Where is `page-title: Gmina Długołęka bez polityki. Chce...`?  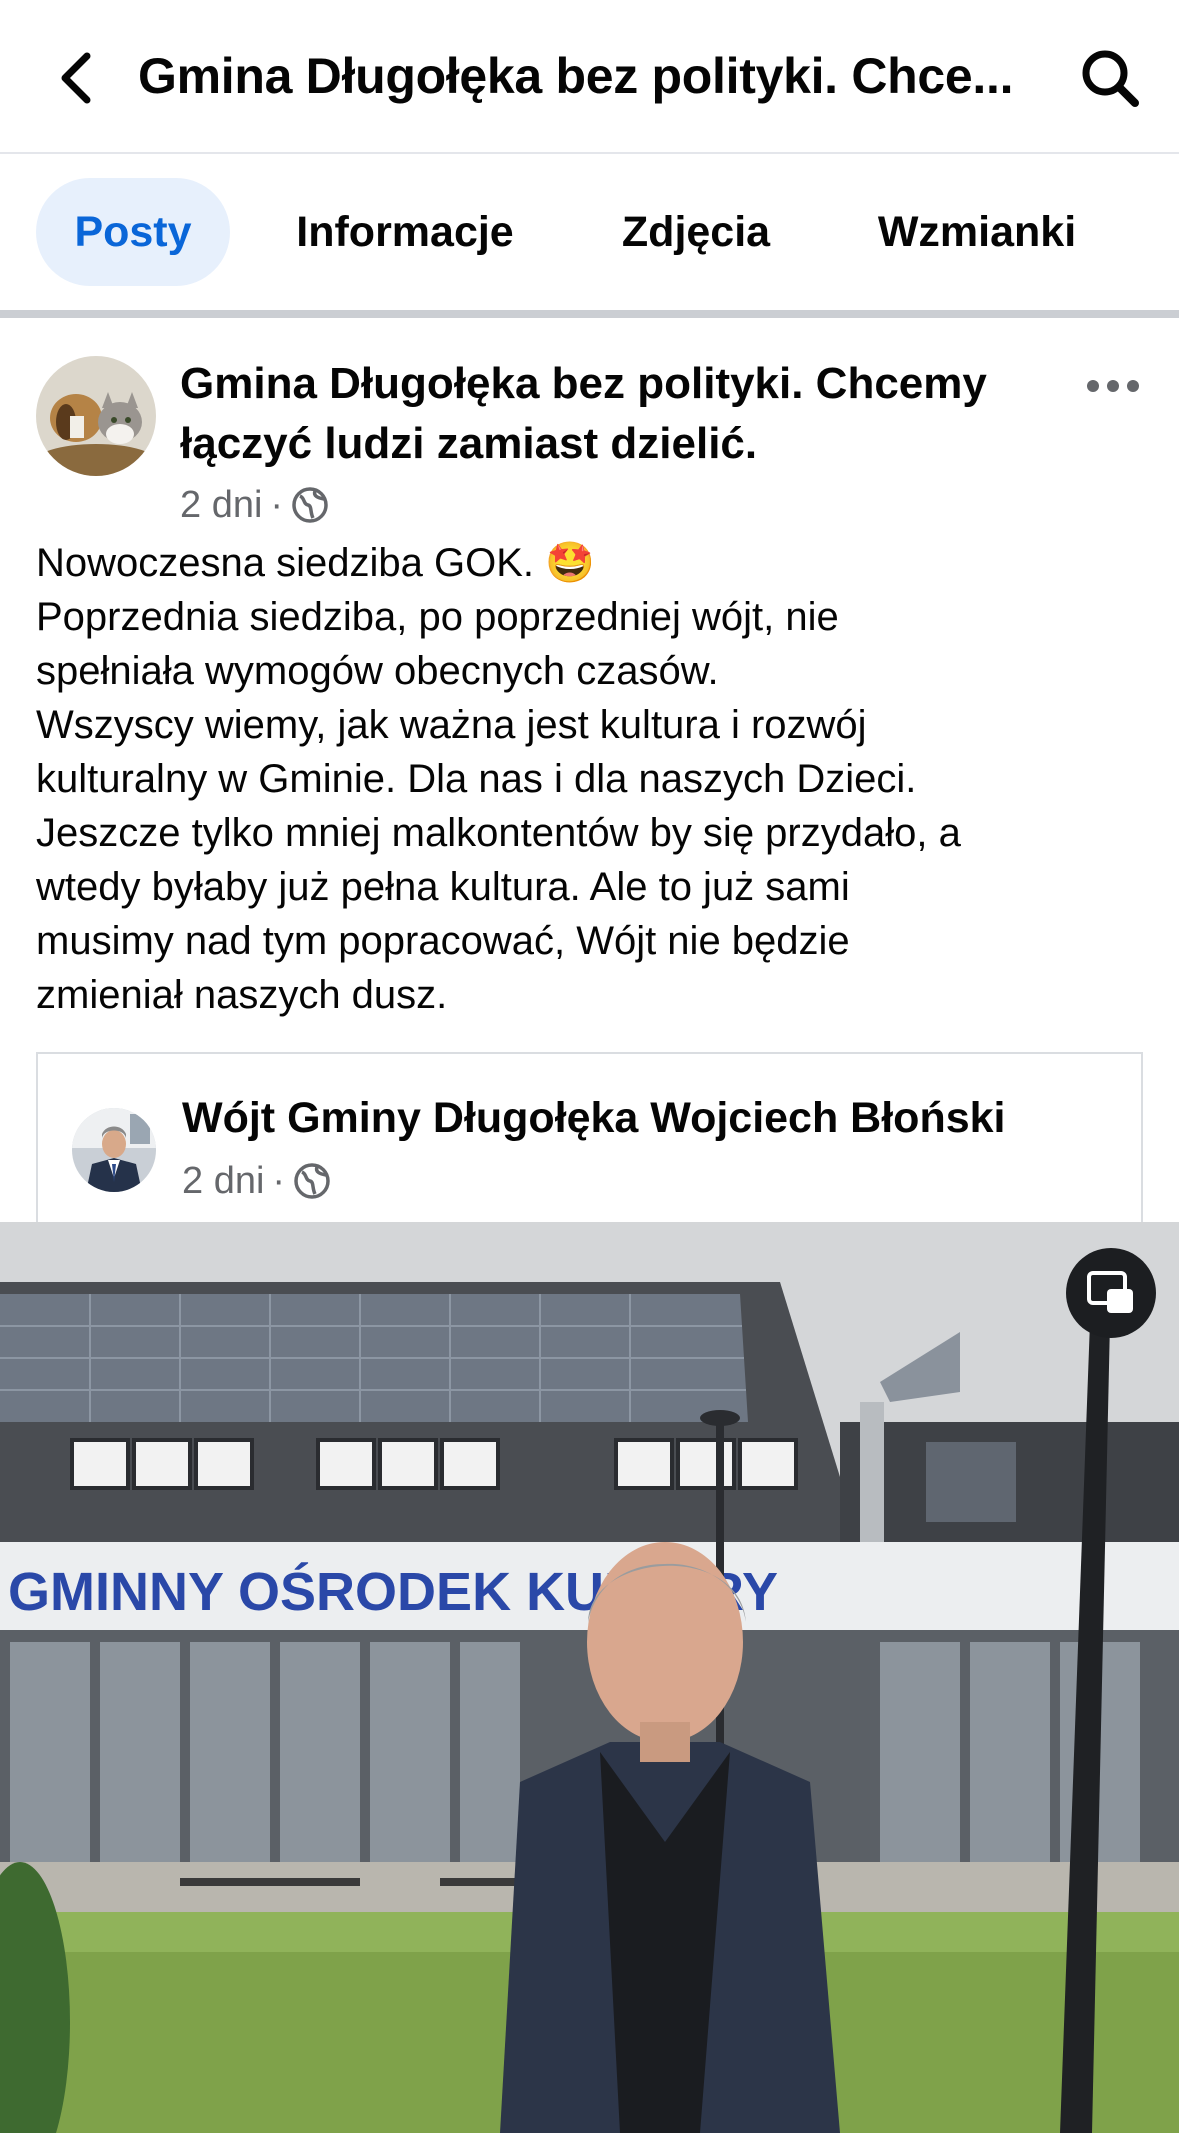
page-title: Gmina Długołęka bez polityki. Chce... is located at coordinates (576, 76).